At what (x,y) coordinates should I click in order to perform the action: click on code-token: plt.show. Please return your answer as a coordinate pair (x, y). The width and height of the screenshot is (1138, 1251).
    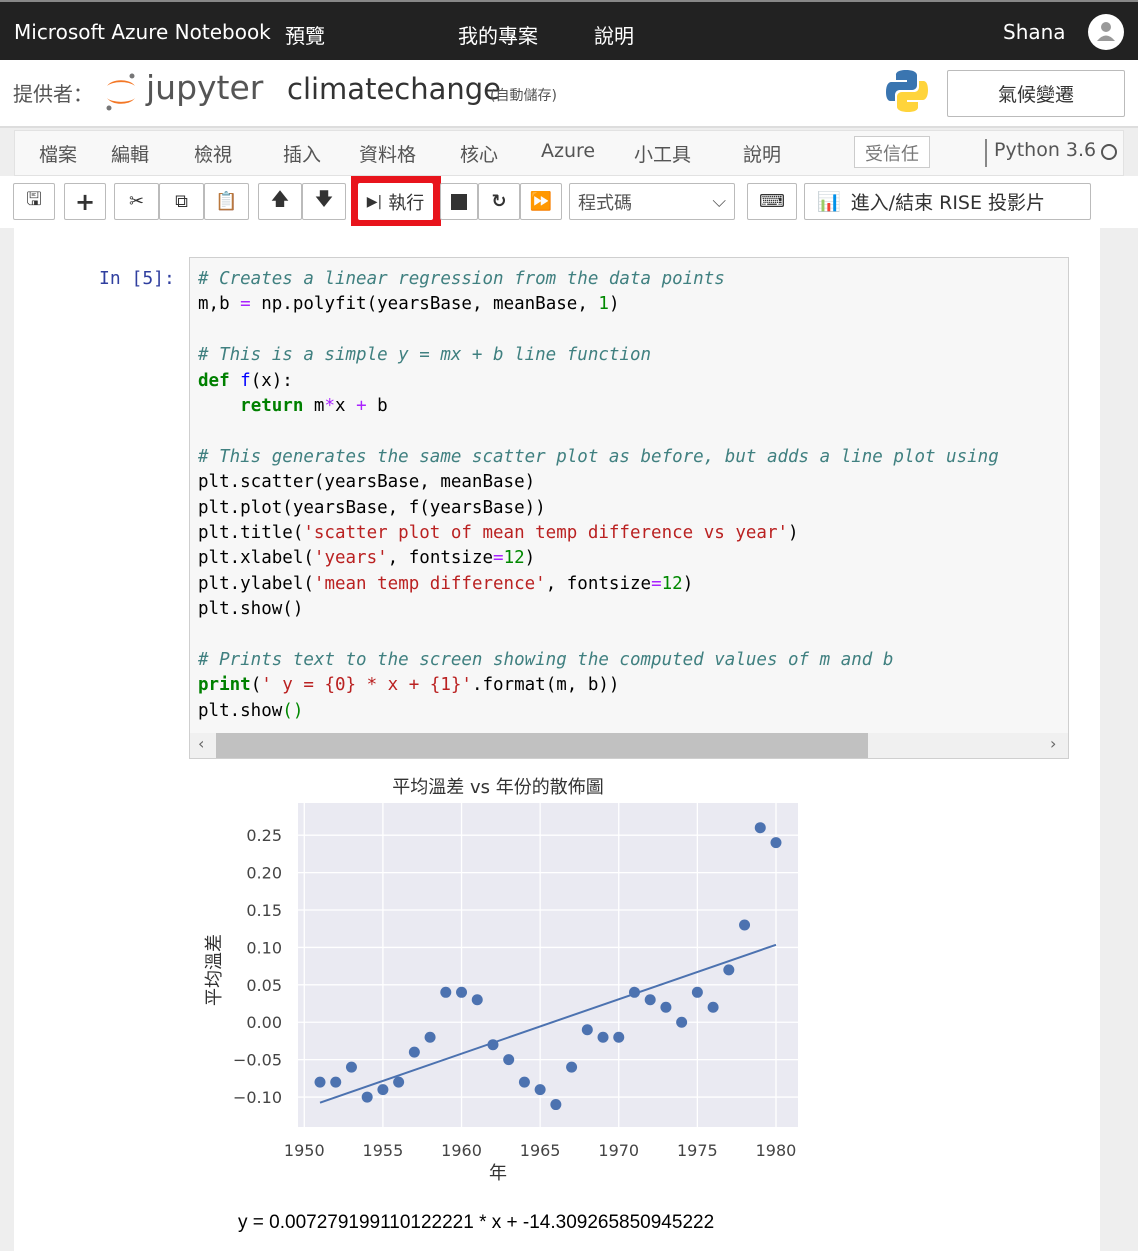
    Looking at the image, I should click on (240, 710).